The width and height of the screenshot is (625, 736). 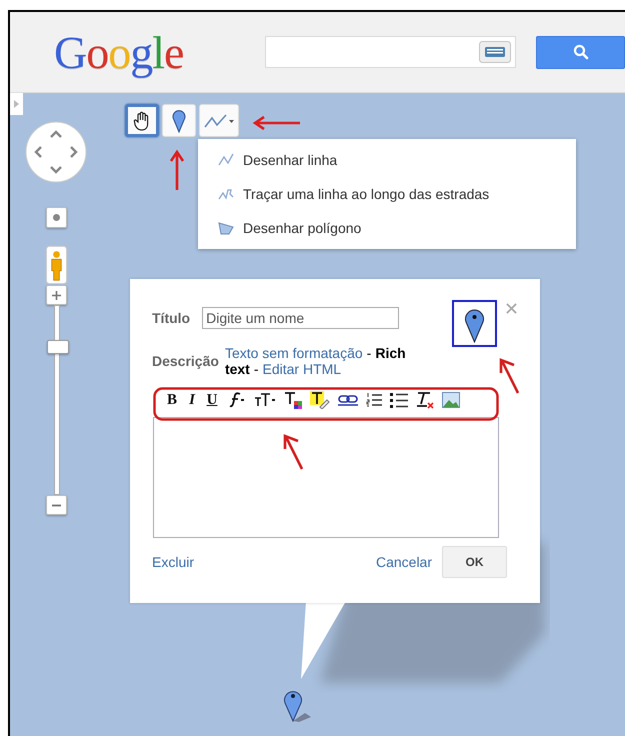 What do you see at coordinates (293, 400) in the screenshot?
I see `text-color-icon` at bounding box center [293, 400].